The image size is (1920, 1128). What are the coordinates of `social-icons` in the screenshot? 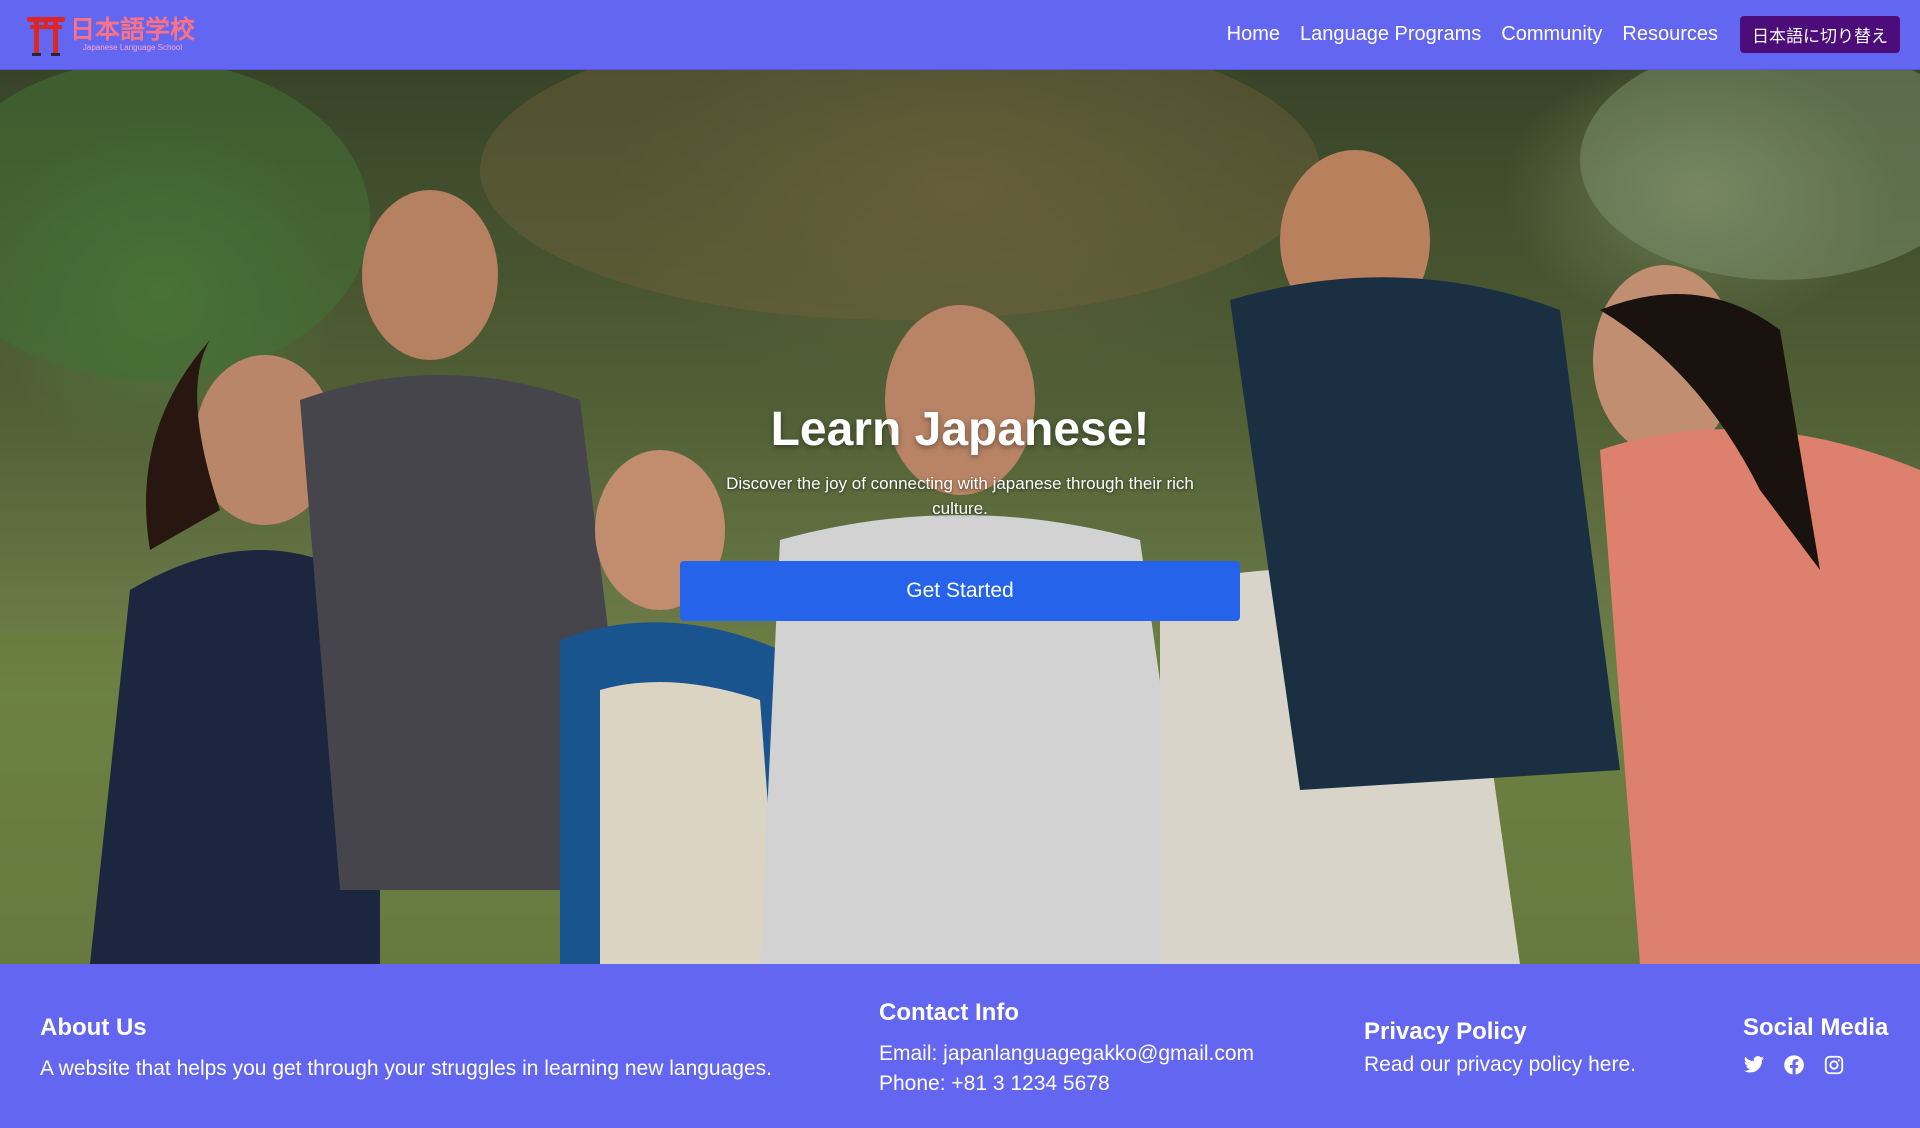 It's located at (1815, 1065).